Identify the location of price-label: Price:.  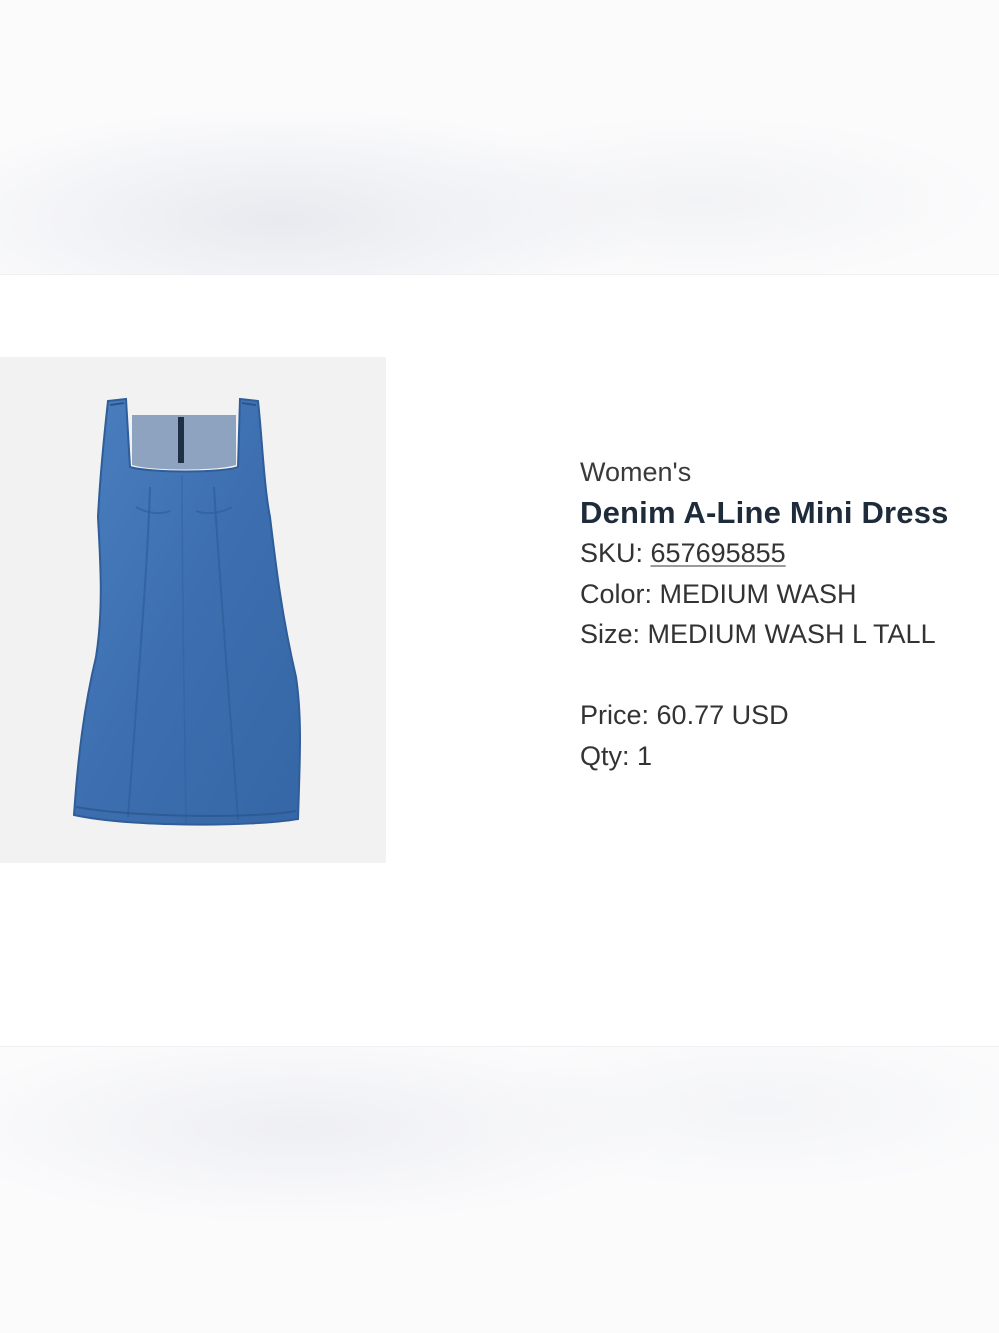
(618, 715).